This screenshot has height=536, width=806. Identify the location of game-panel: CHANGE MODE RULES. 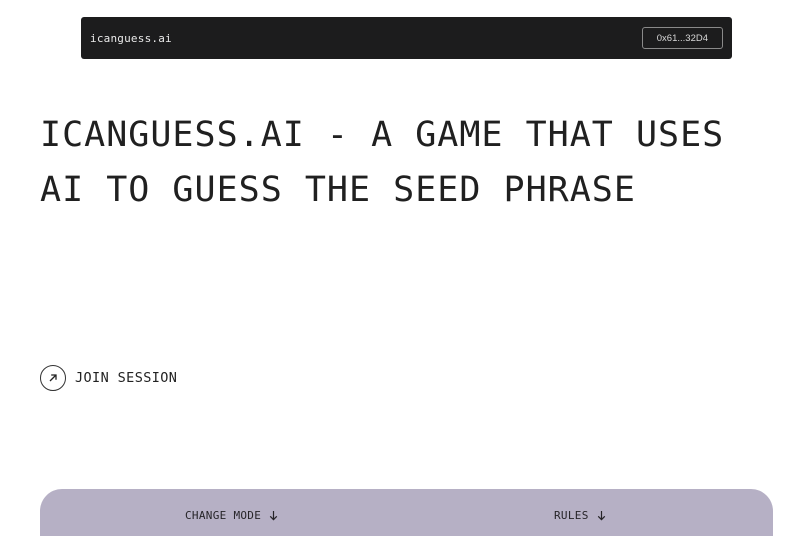
(406, 512).